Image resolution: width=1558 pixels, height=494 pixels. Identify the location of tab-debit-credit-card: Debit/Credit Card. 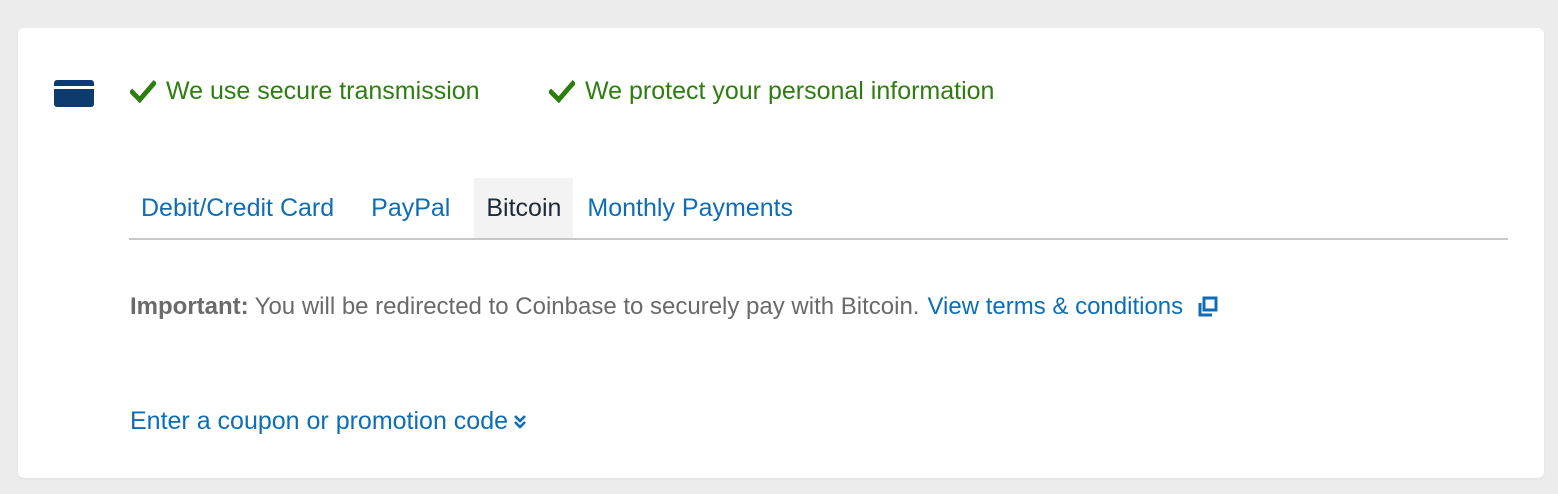
(237, 208).